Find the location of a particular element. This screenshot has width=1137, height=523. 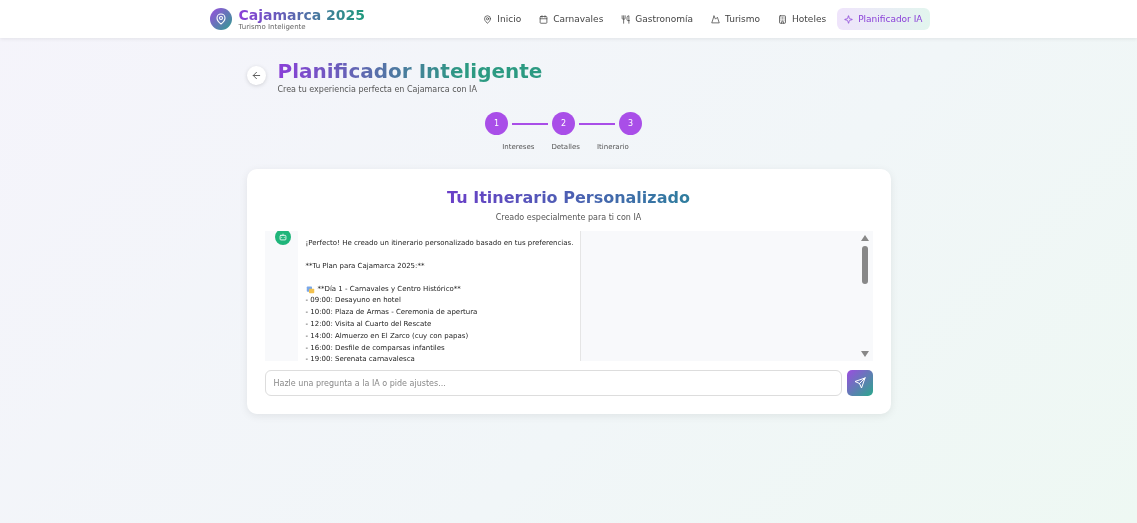

brand-name: Cajamarca 2025 is located at coordinates (301, 15).